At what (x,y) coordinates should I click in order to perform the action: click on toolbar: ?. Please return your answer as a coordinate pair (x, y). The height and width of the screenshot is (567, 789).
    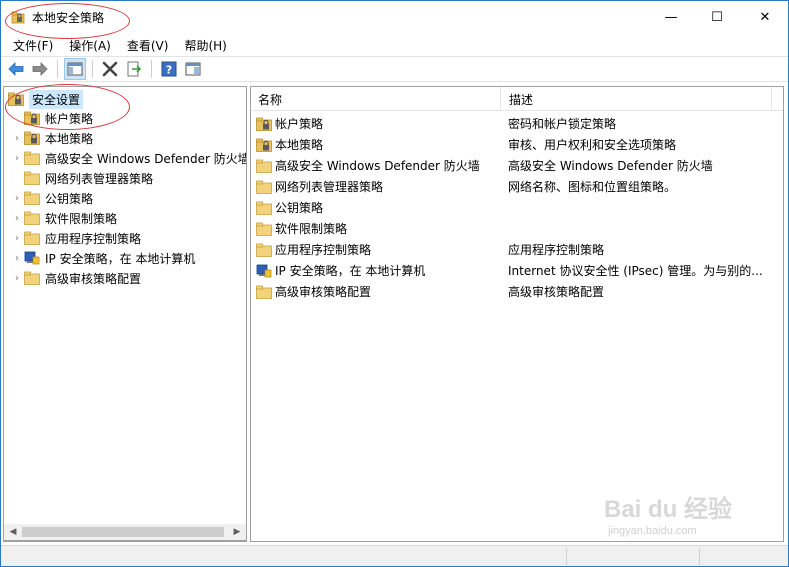
    Looking at the image, I should click on (394, 69).